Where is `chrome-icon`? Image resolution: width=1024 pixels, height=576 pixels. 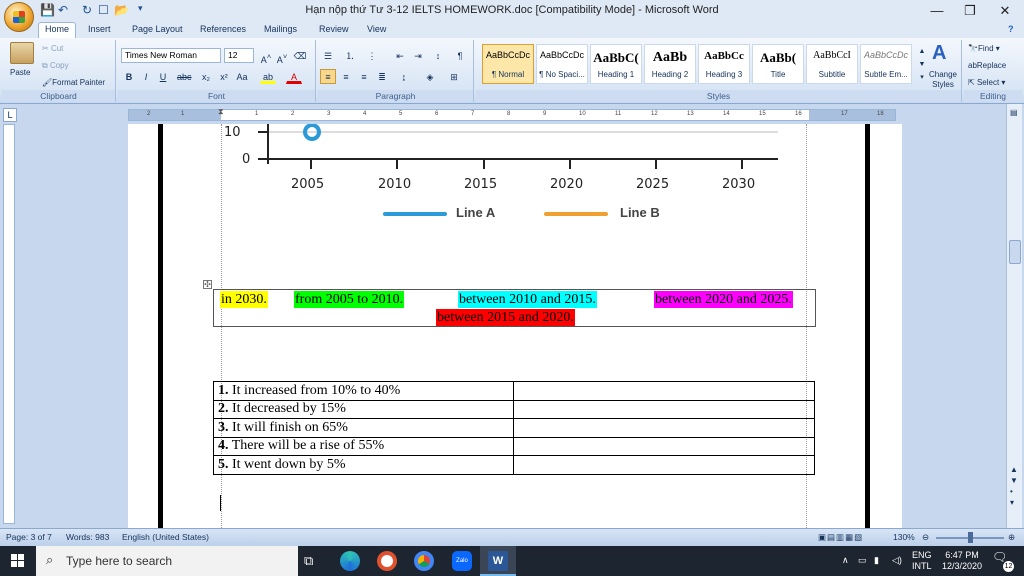
chrome-icon is located at coordinates (424, 561).